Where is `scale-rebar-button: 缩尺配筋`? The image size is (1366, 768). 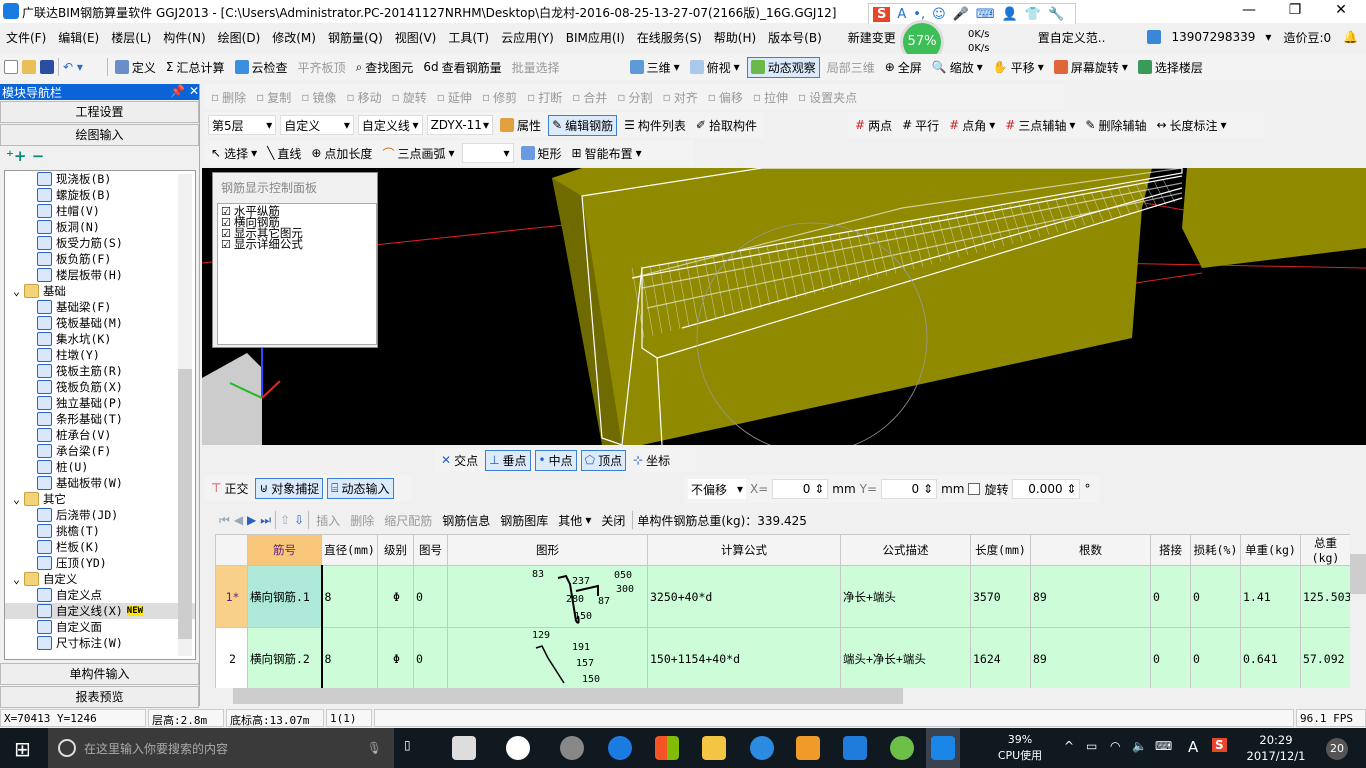 scale-rebar-button: 缩尺配筋 is located at coordinates (408, 520).